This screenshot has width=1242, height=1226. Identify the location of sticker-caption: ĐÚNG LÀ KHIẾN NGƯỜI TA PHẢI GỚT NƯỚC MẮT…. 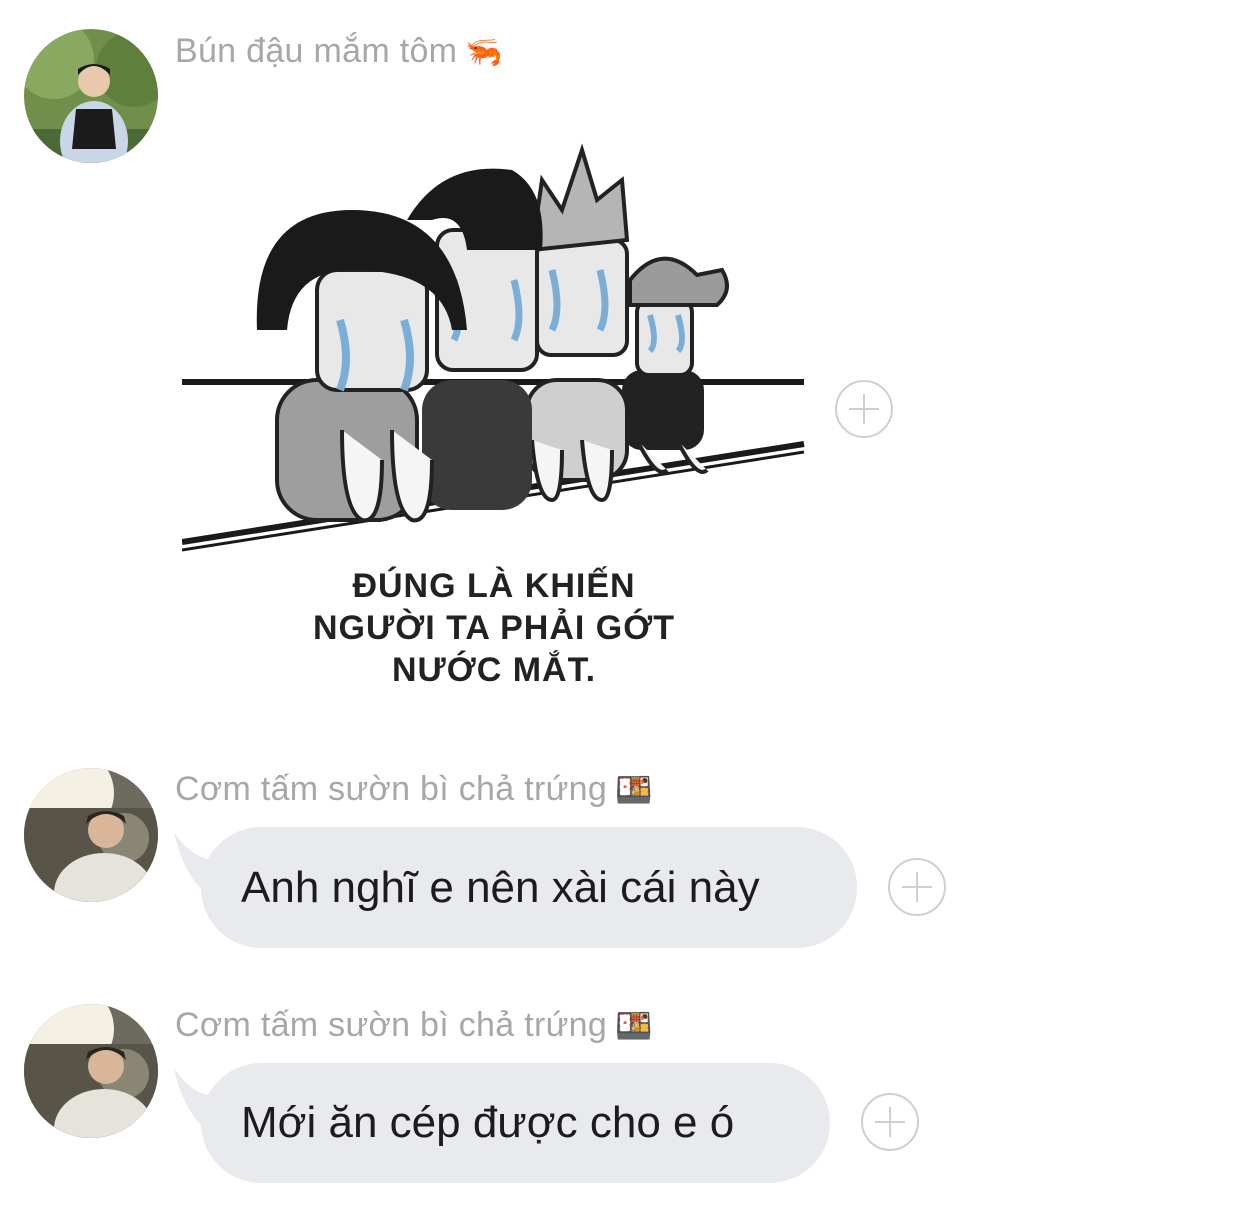
(494, 628).